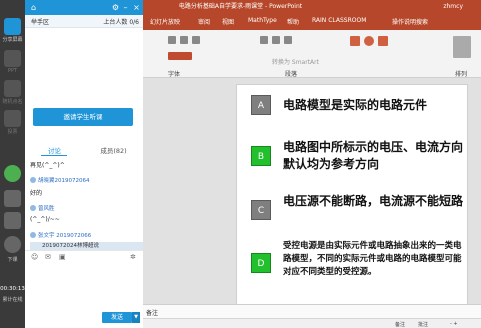  What do you see at coordinates (48, 257) in the screenshot?
I see `danmaku-icon: ✉` at bounding box center [48, 257].